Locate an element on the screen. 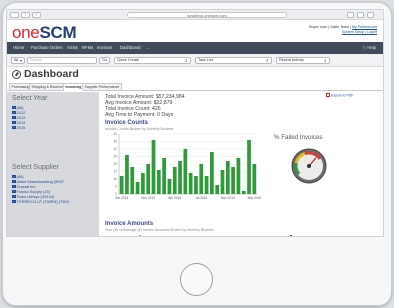 The image size is (394, 308). chevron-down-icon: ▾ is located at coordinates (20, 60).